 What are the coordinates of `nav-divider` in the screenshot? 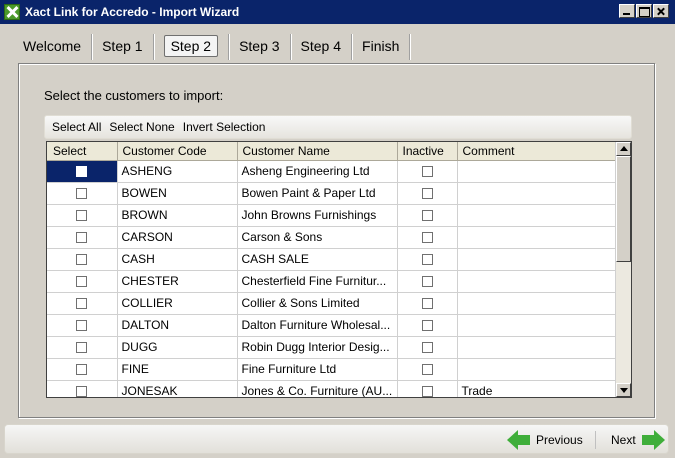 It's located at (595, 440).